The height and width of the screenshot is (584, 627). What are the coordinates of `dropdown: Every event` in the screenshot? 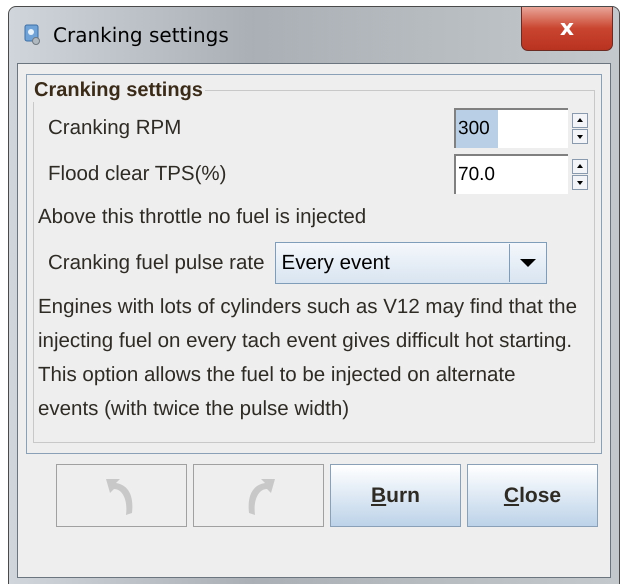 It's located at (410, 263).